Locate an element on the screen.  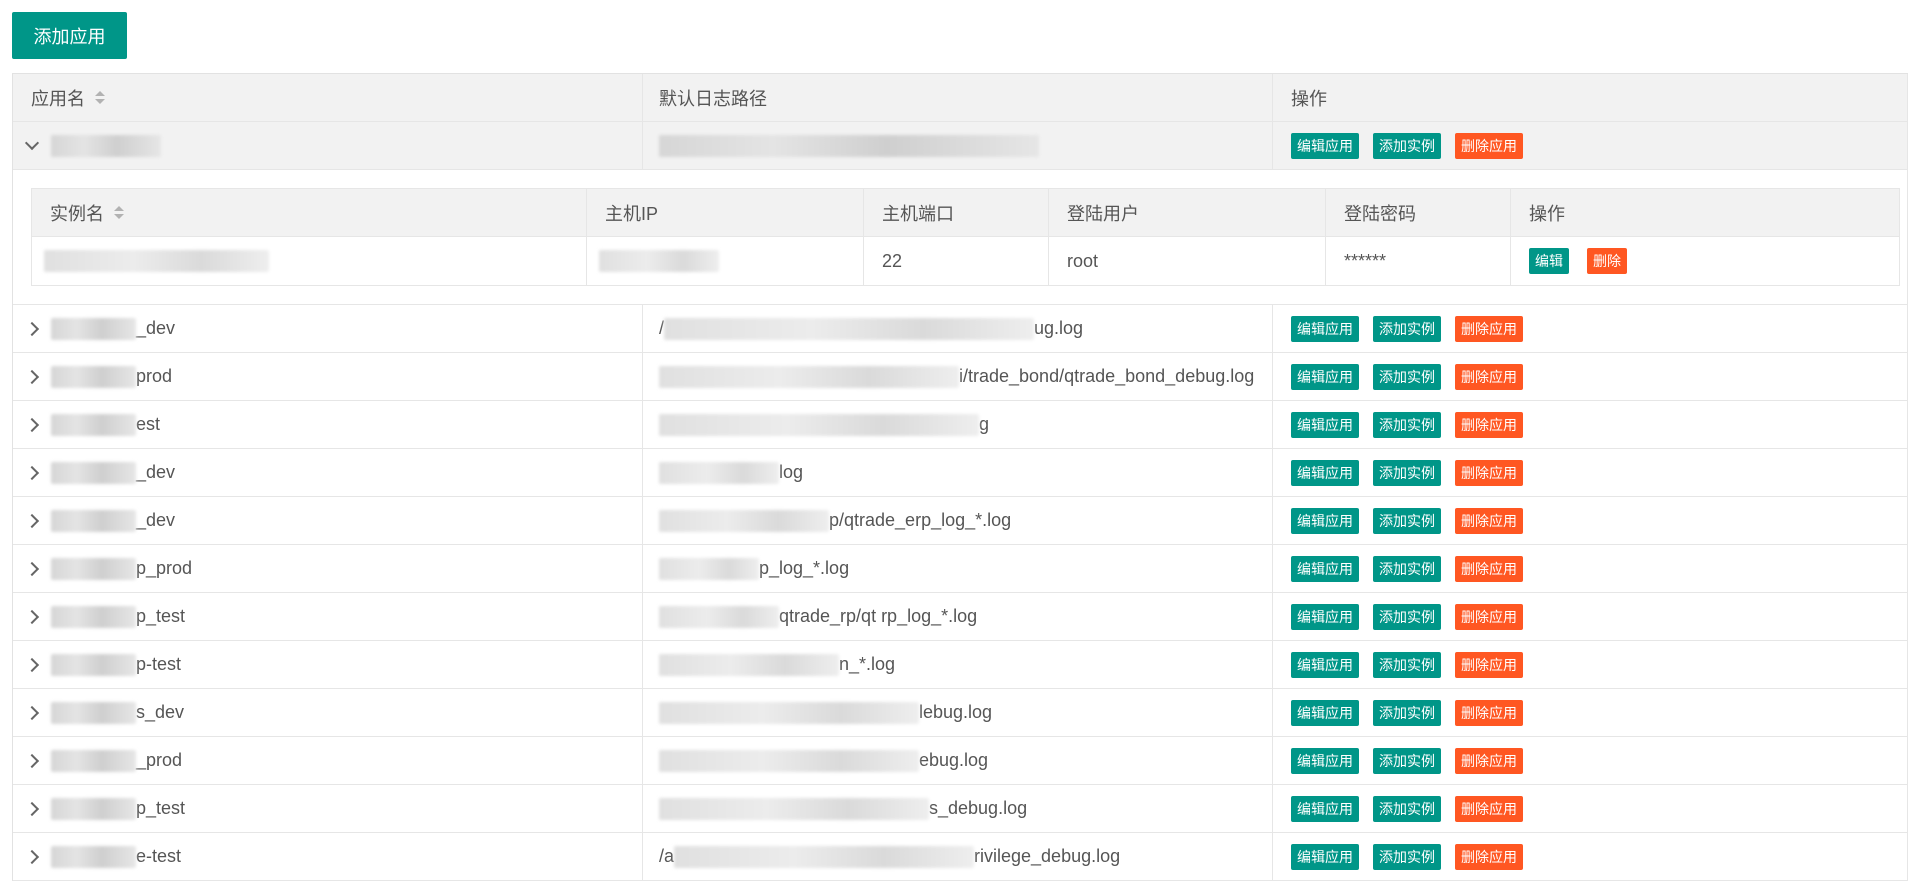
table-row: _dev / ug.log 编辑应用 添加实例 删除应用 is located at coordinates (960, 329).